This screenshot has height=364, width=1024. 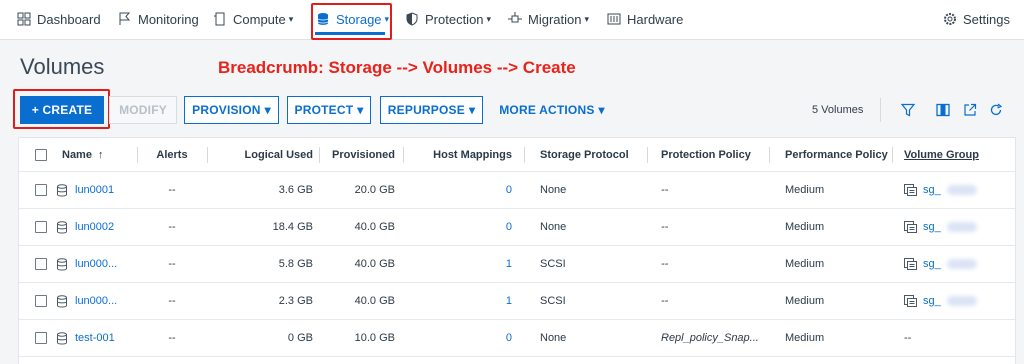 I want to click on nav-monitoring: Monitoring, so click(x=158, y=19).